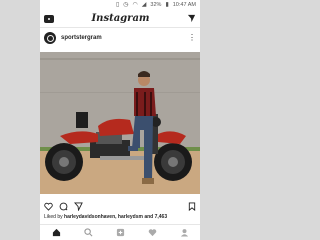  Describe the element at coordinates (115, 217) in the screenshot. I see `liked-by-names: harleydavidsonhaven, harleydsm and 7,463` at that location.